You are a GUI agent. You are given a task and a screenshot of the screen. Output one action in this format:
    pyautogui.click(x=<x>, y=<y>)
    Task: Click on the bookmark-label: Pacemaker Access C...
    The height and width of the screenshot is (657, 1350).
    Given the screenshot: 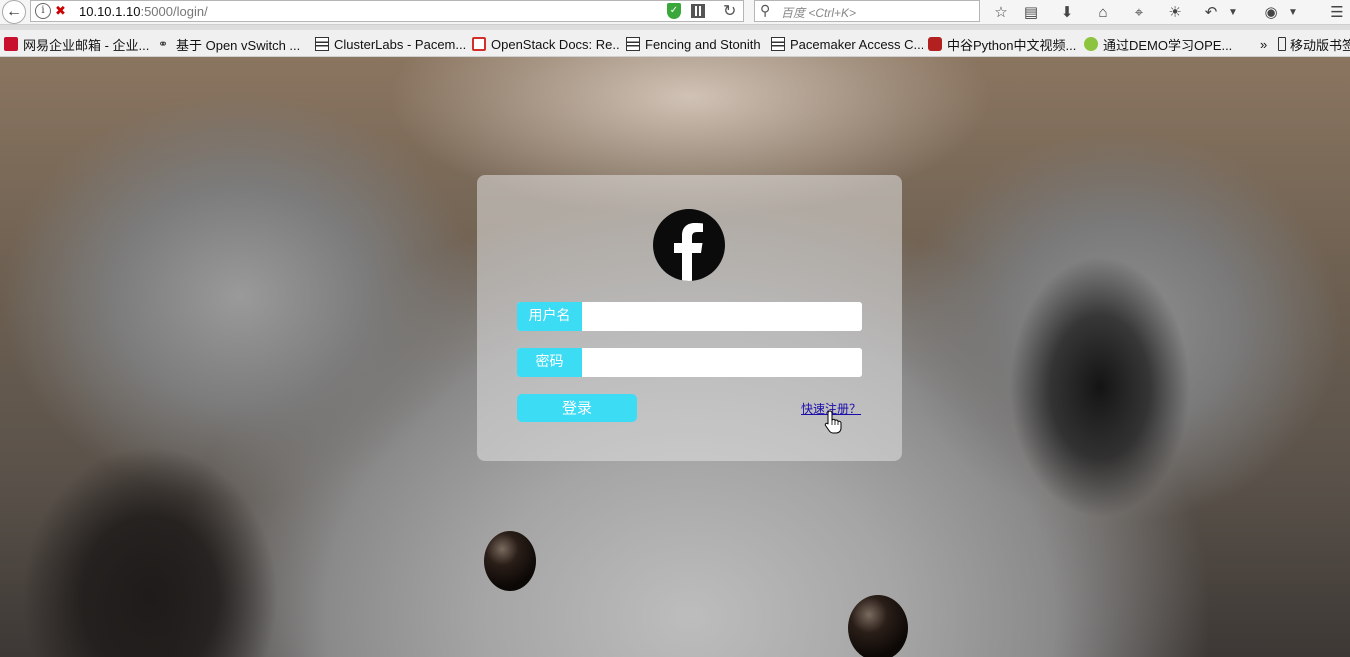 What is the action you would take?
    pyautogui.click(x=856, y=44)
    